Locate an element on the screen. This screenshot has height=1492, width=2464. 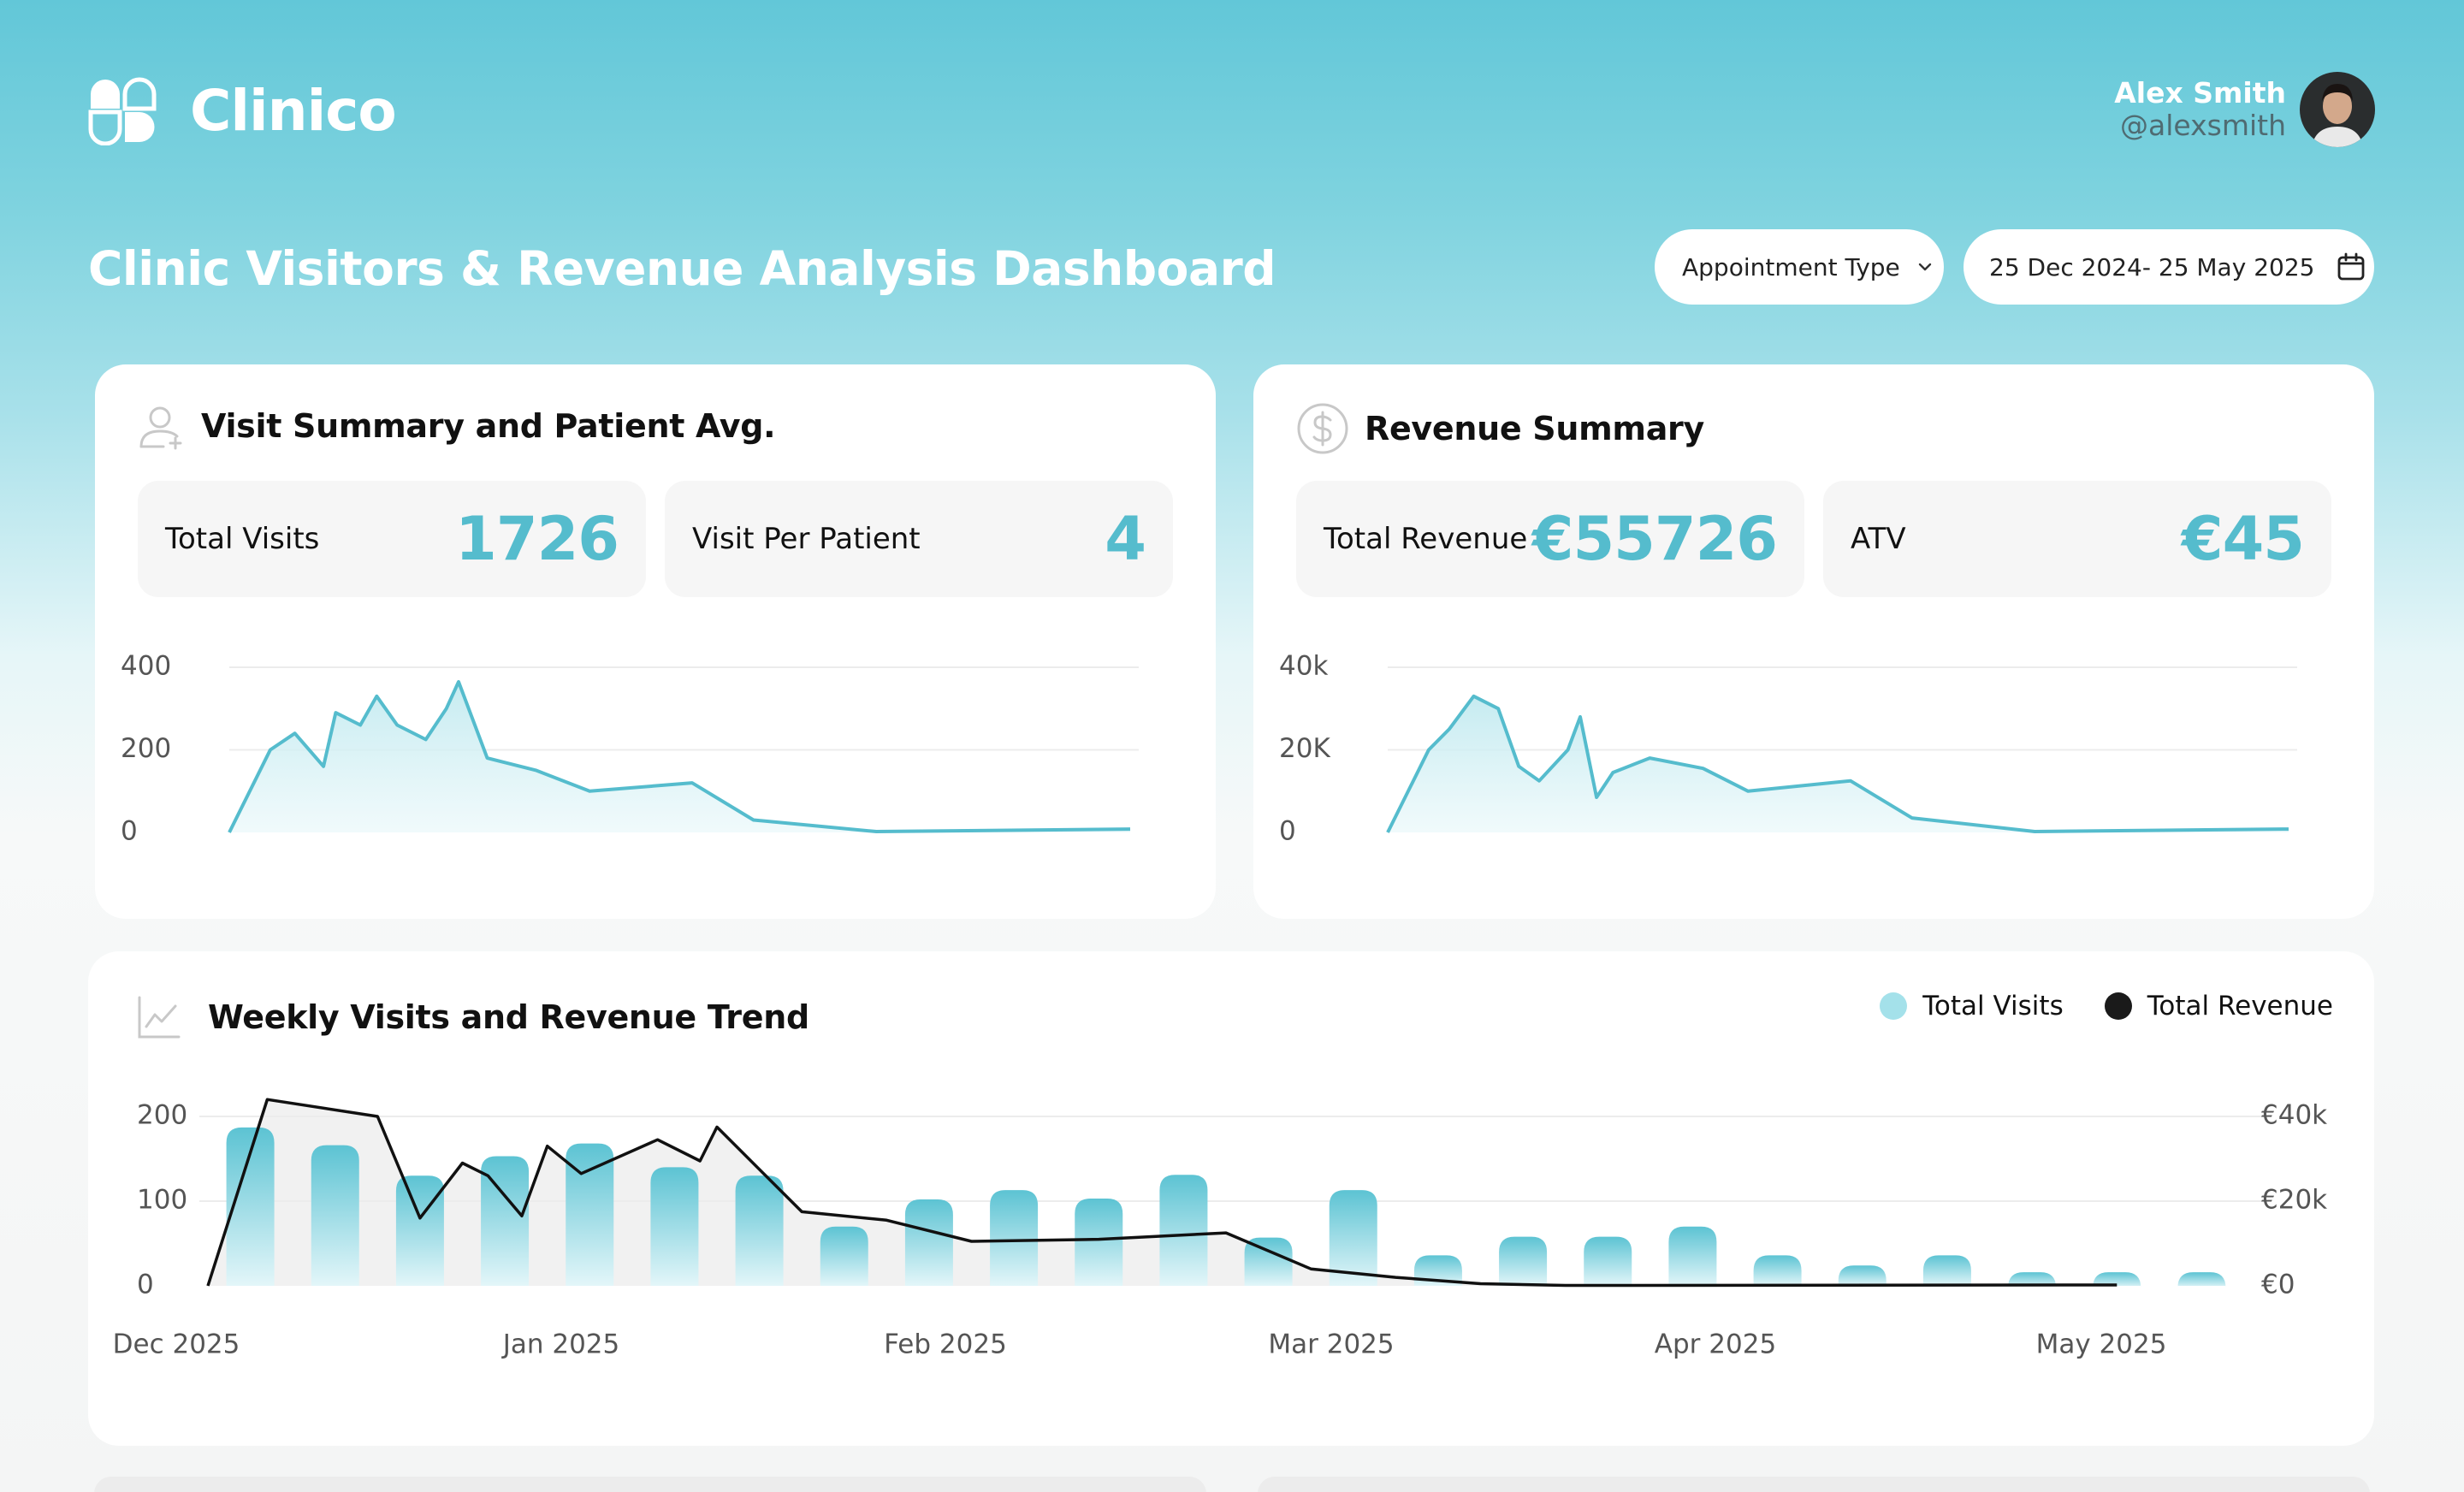
visits-area-chart: 0 200 400 is located at coordinates (630, 749).